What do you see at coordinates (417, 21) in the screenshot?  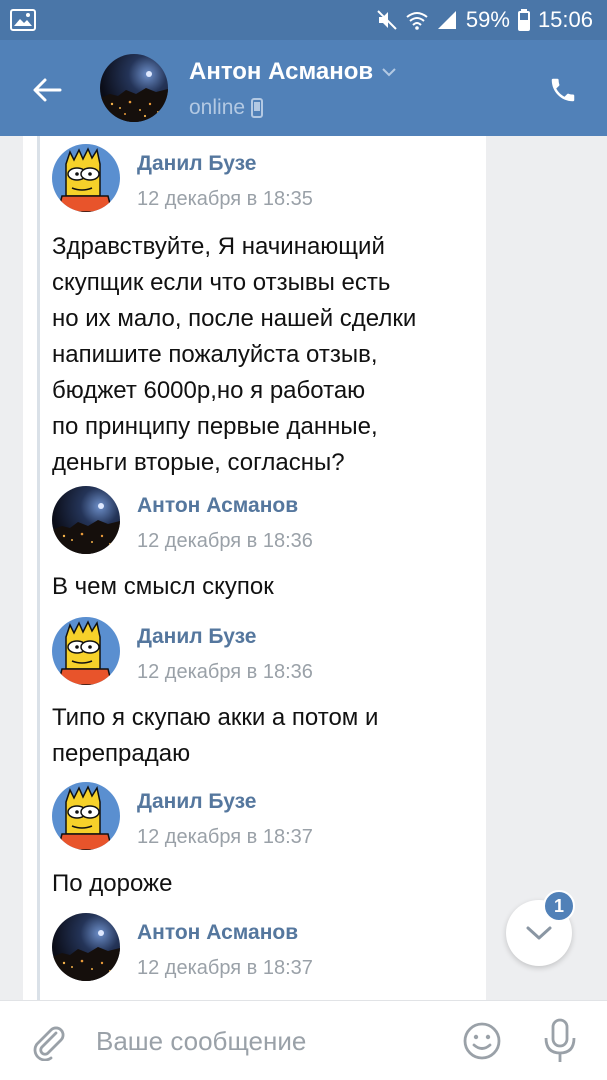 I see `wifi-icon` at bounding box center [417, 21].